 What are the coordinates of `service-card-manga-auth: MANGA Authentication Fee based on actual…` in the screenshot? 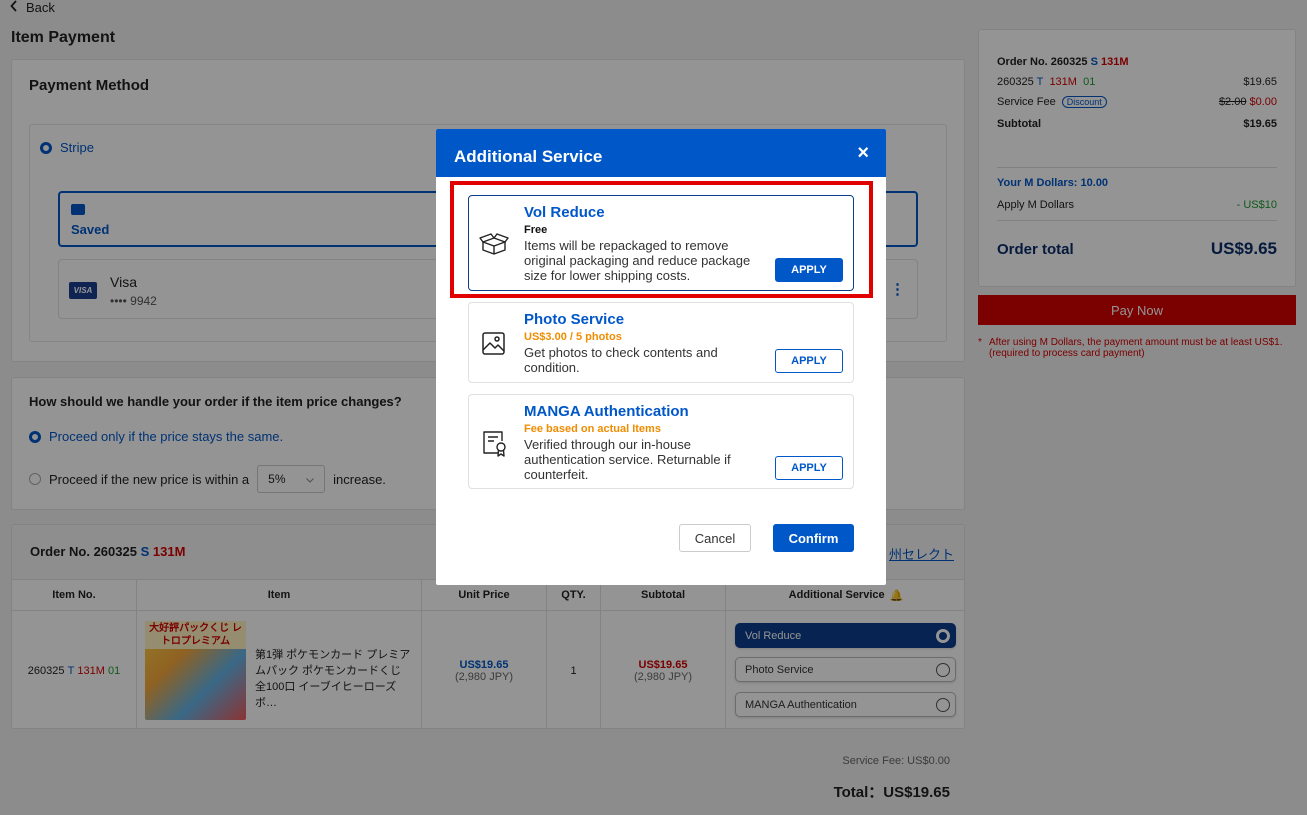 It's located at (661, 441).